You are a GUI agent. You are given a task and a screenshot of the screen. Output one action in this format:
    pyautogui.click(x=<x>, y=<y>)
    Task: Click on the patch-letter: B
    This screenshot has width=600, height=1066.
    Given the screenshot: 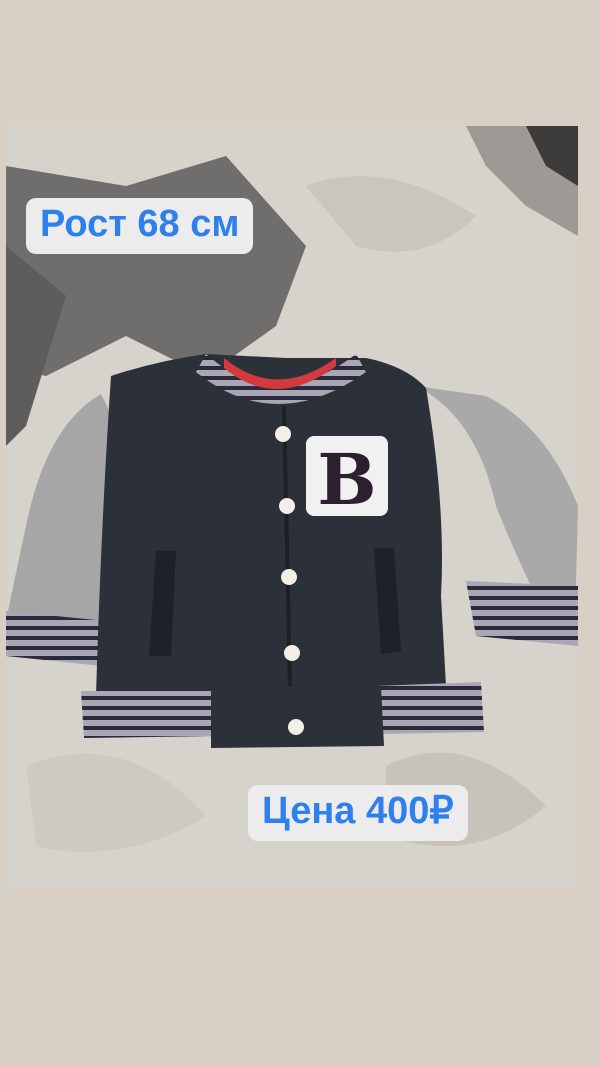 What is the action you would take?
    pyautogui.click(x=346, y=479)
    